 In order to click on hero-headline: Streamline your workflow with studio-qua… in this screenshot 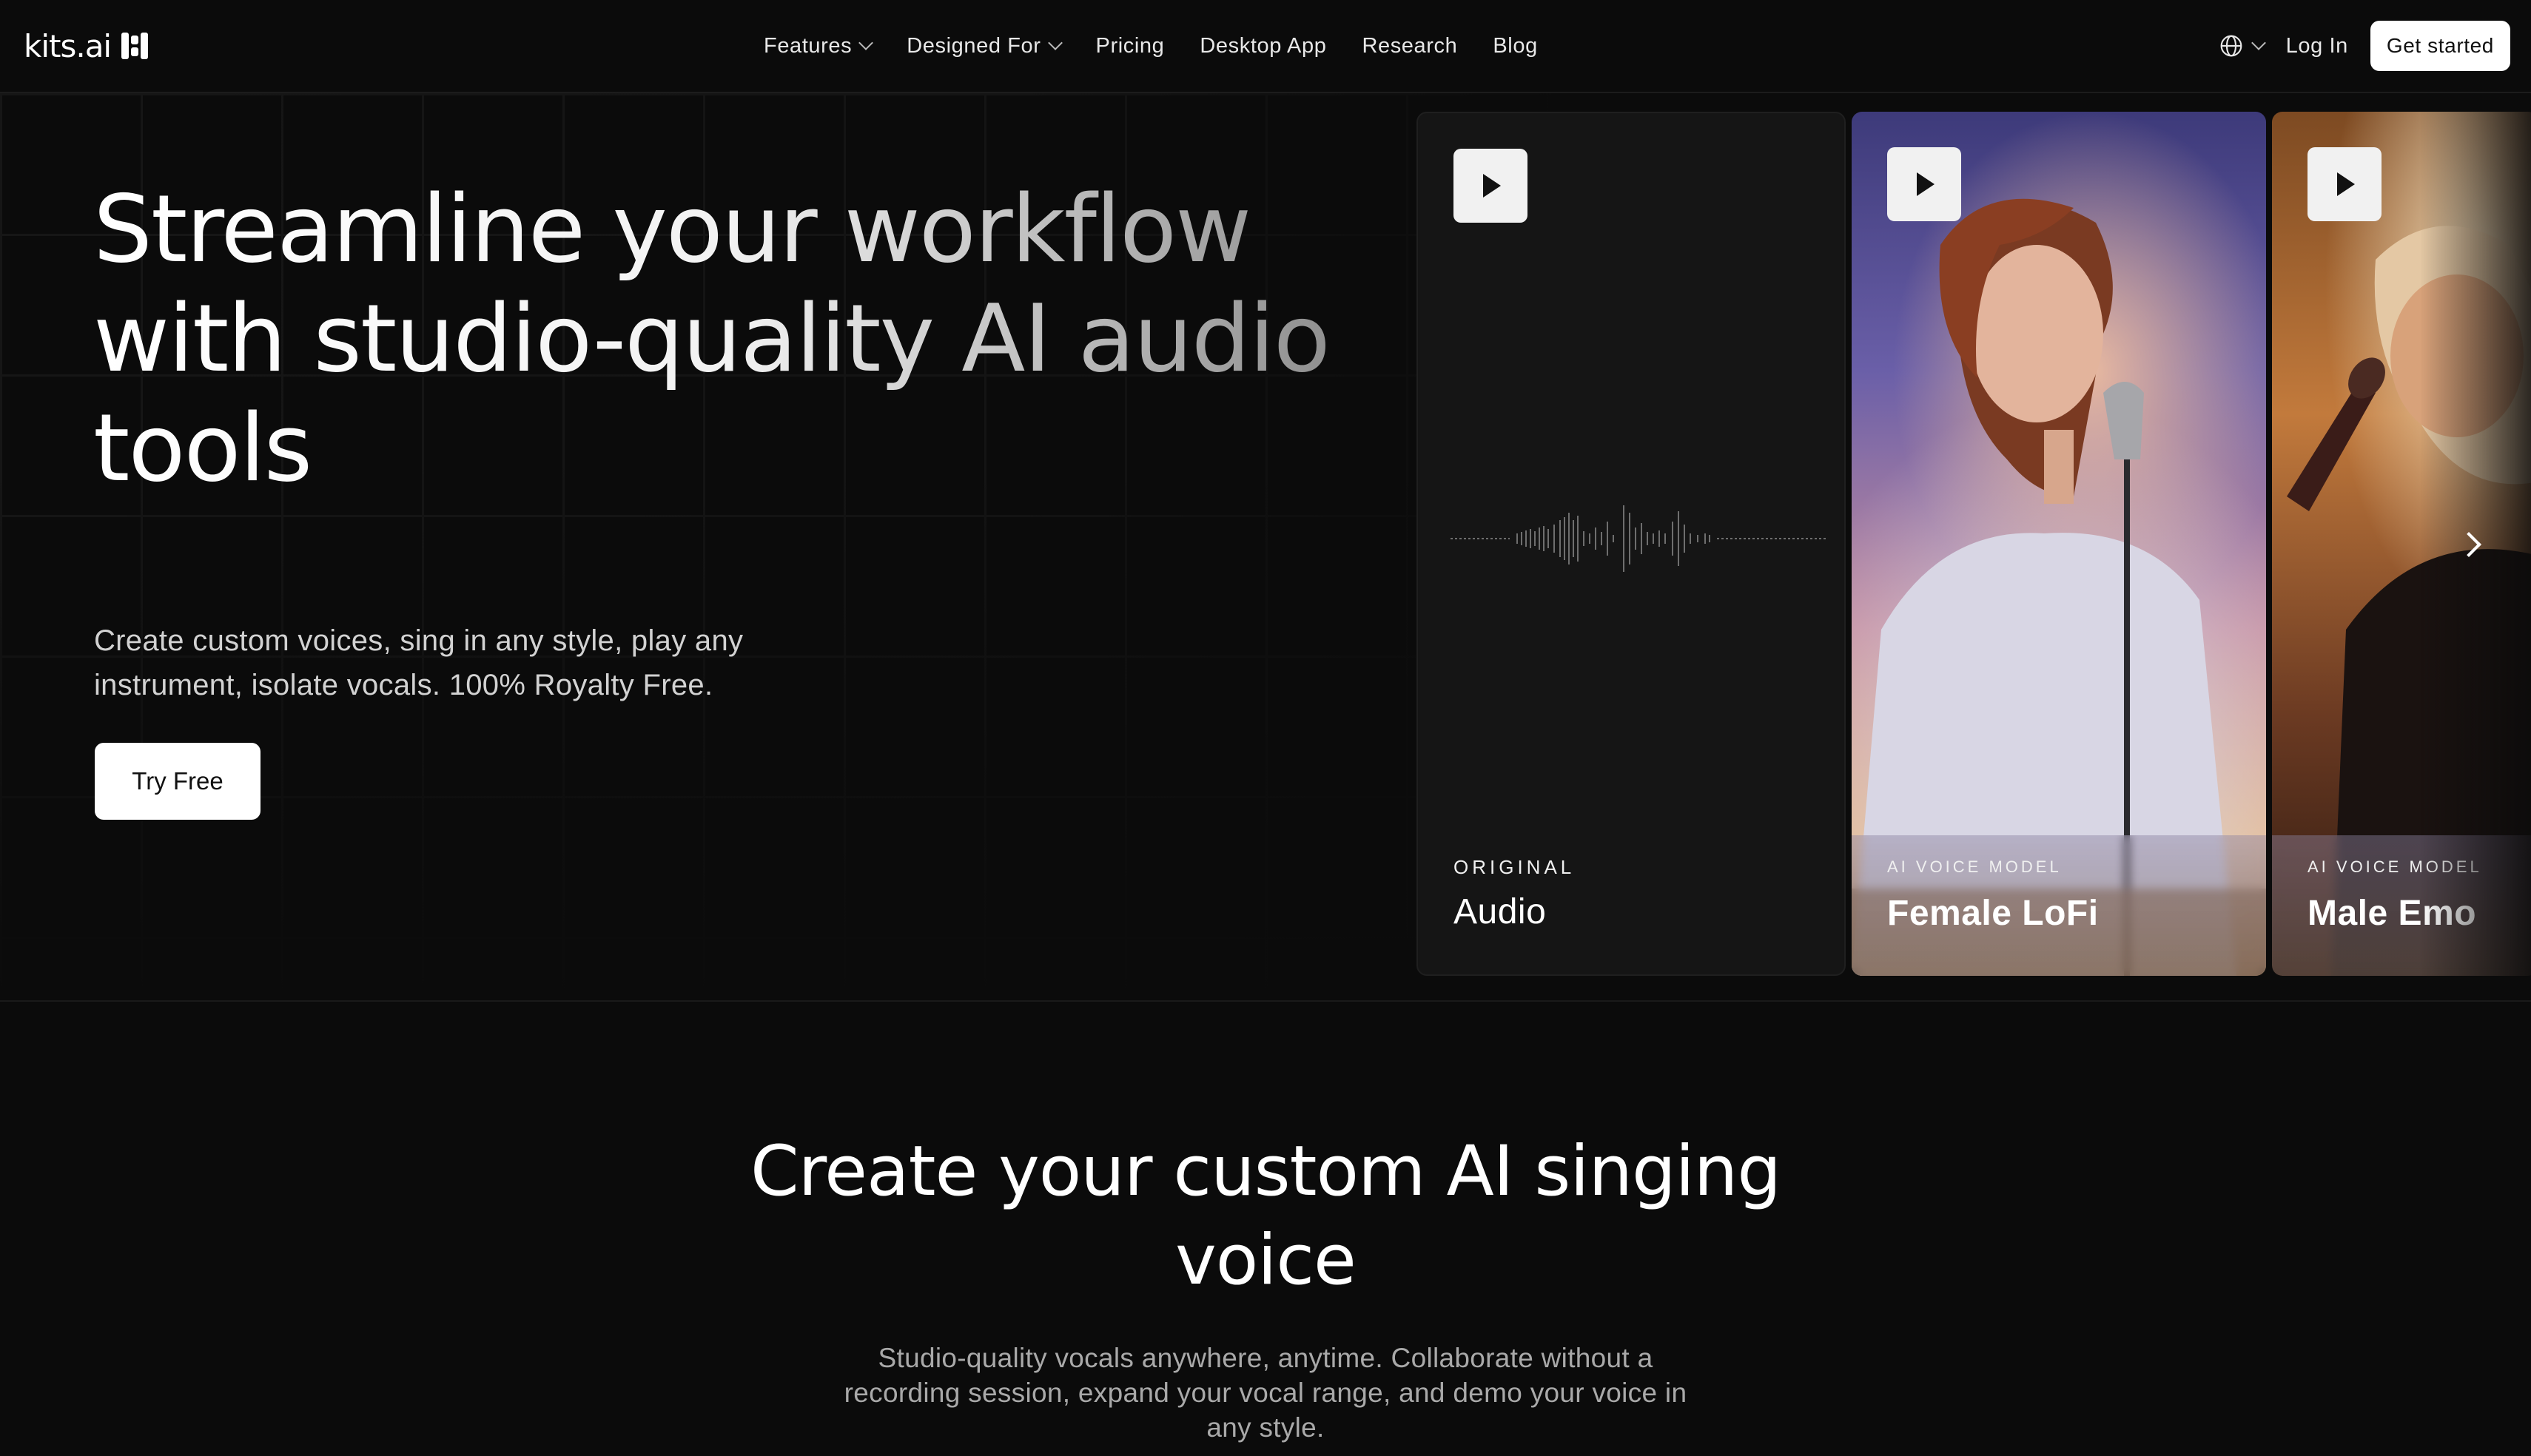, I will do `click(729, 339)`.